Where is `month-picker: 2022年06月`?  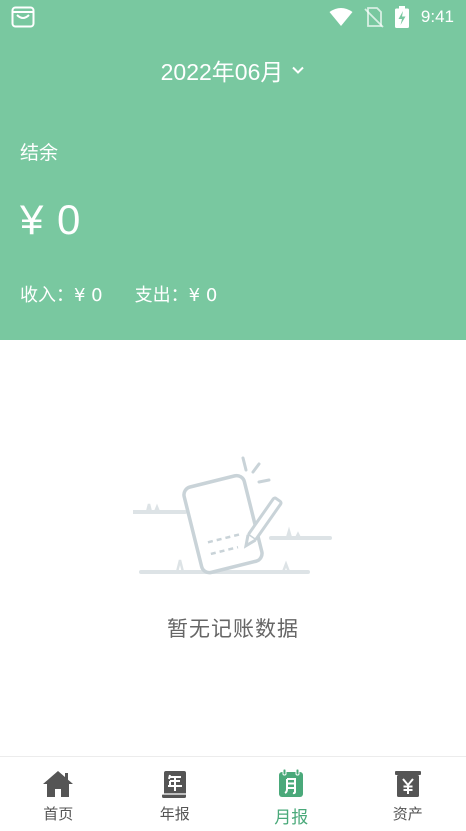
month-picker: 2022年06月 is located at coordinates (233, 70).